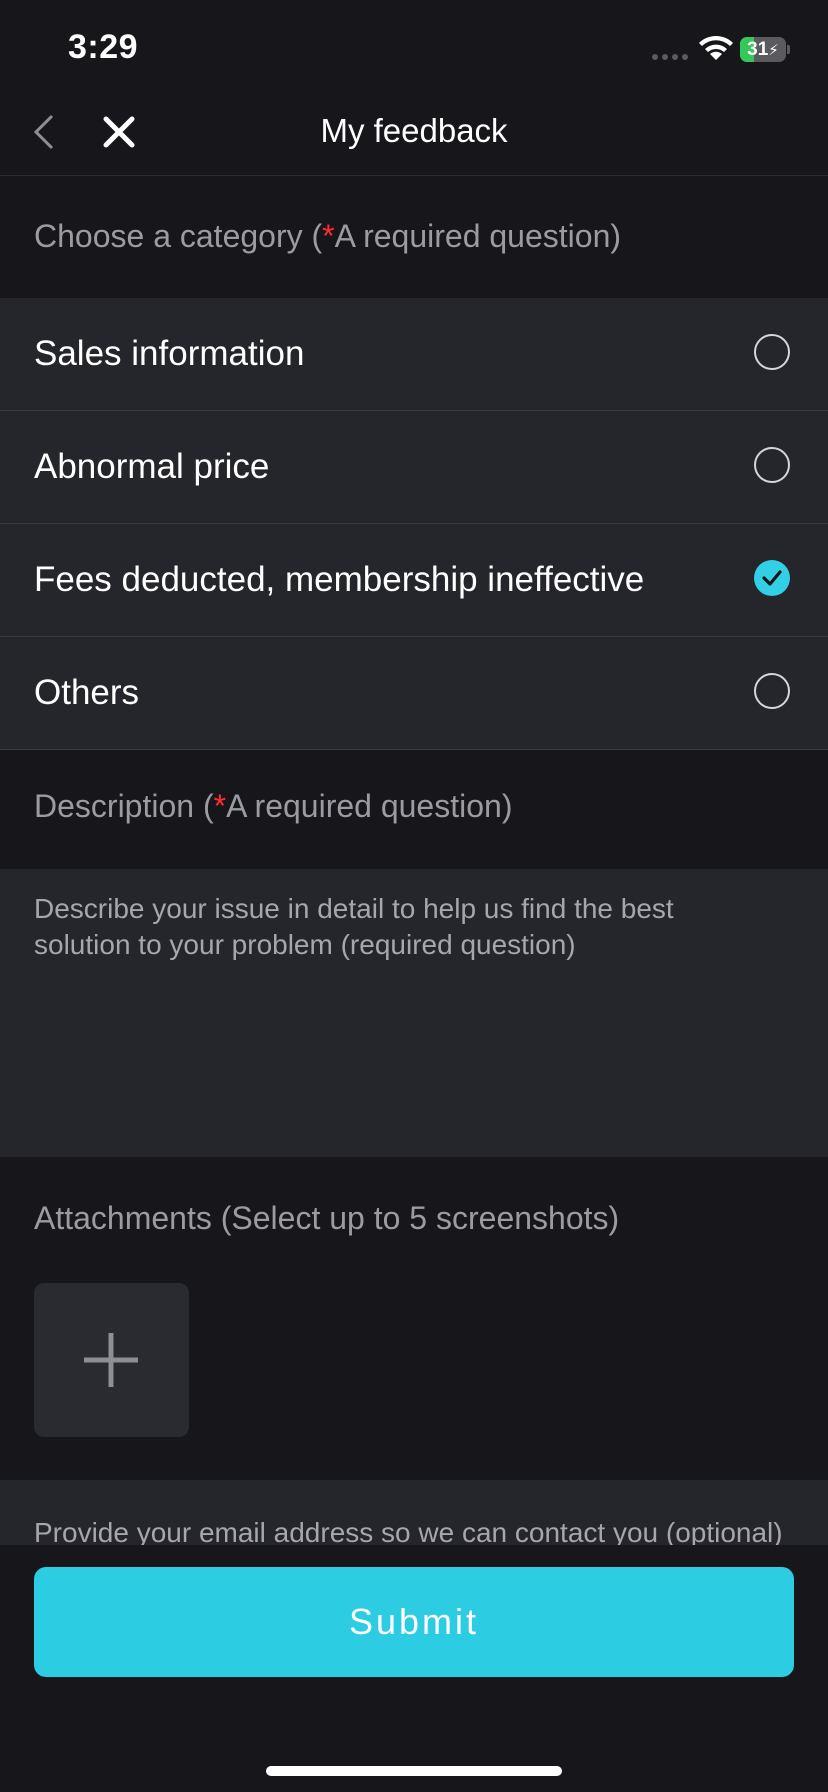  What do you see at coordinates (152, 466) in the screenshot?
I see `option-label: Abnormal price` at bounding box center [152, 466].